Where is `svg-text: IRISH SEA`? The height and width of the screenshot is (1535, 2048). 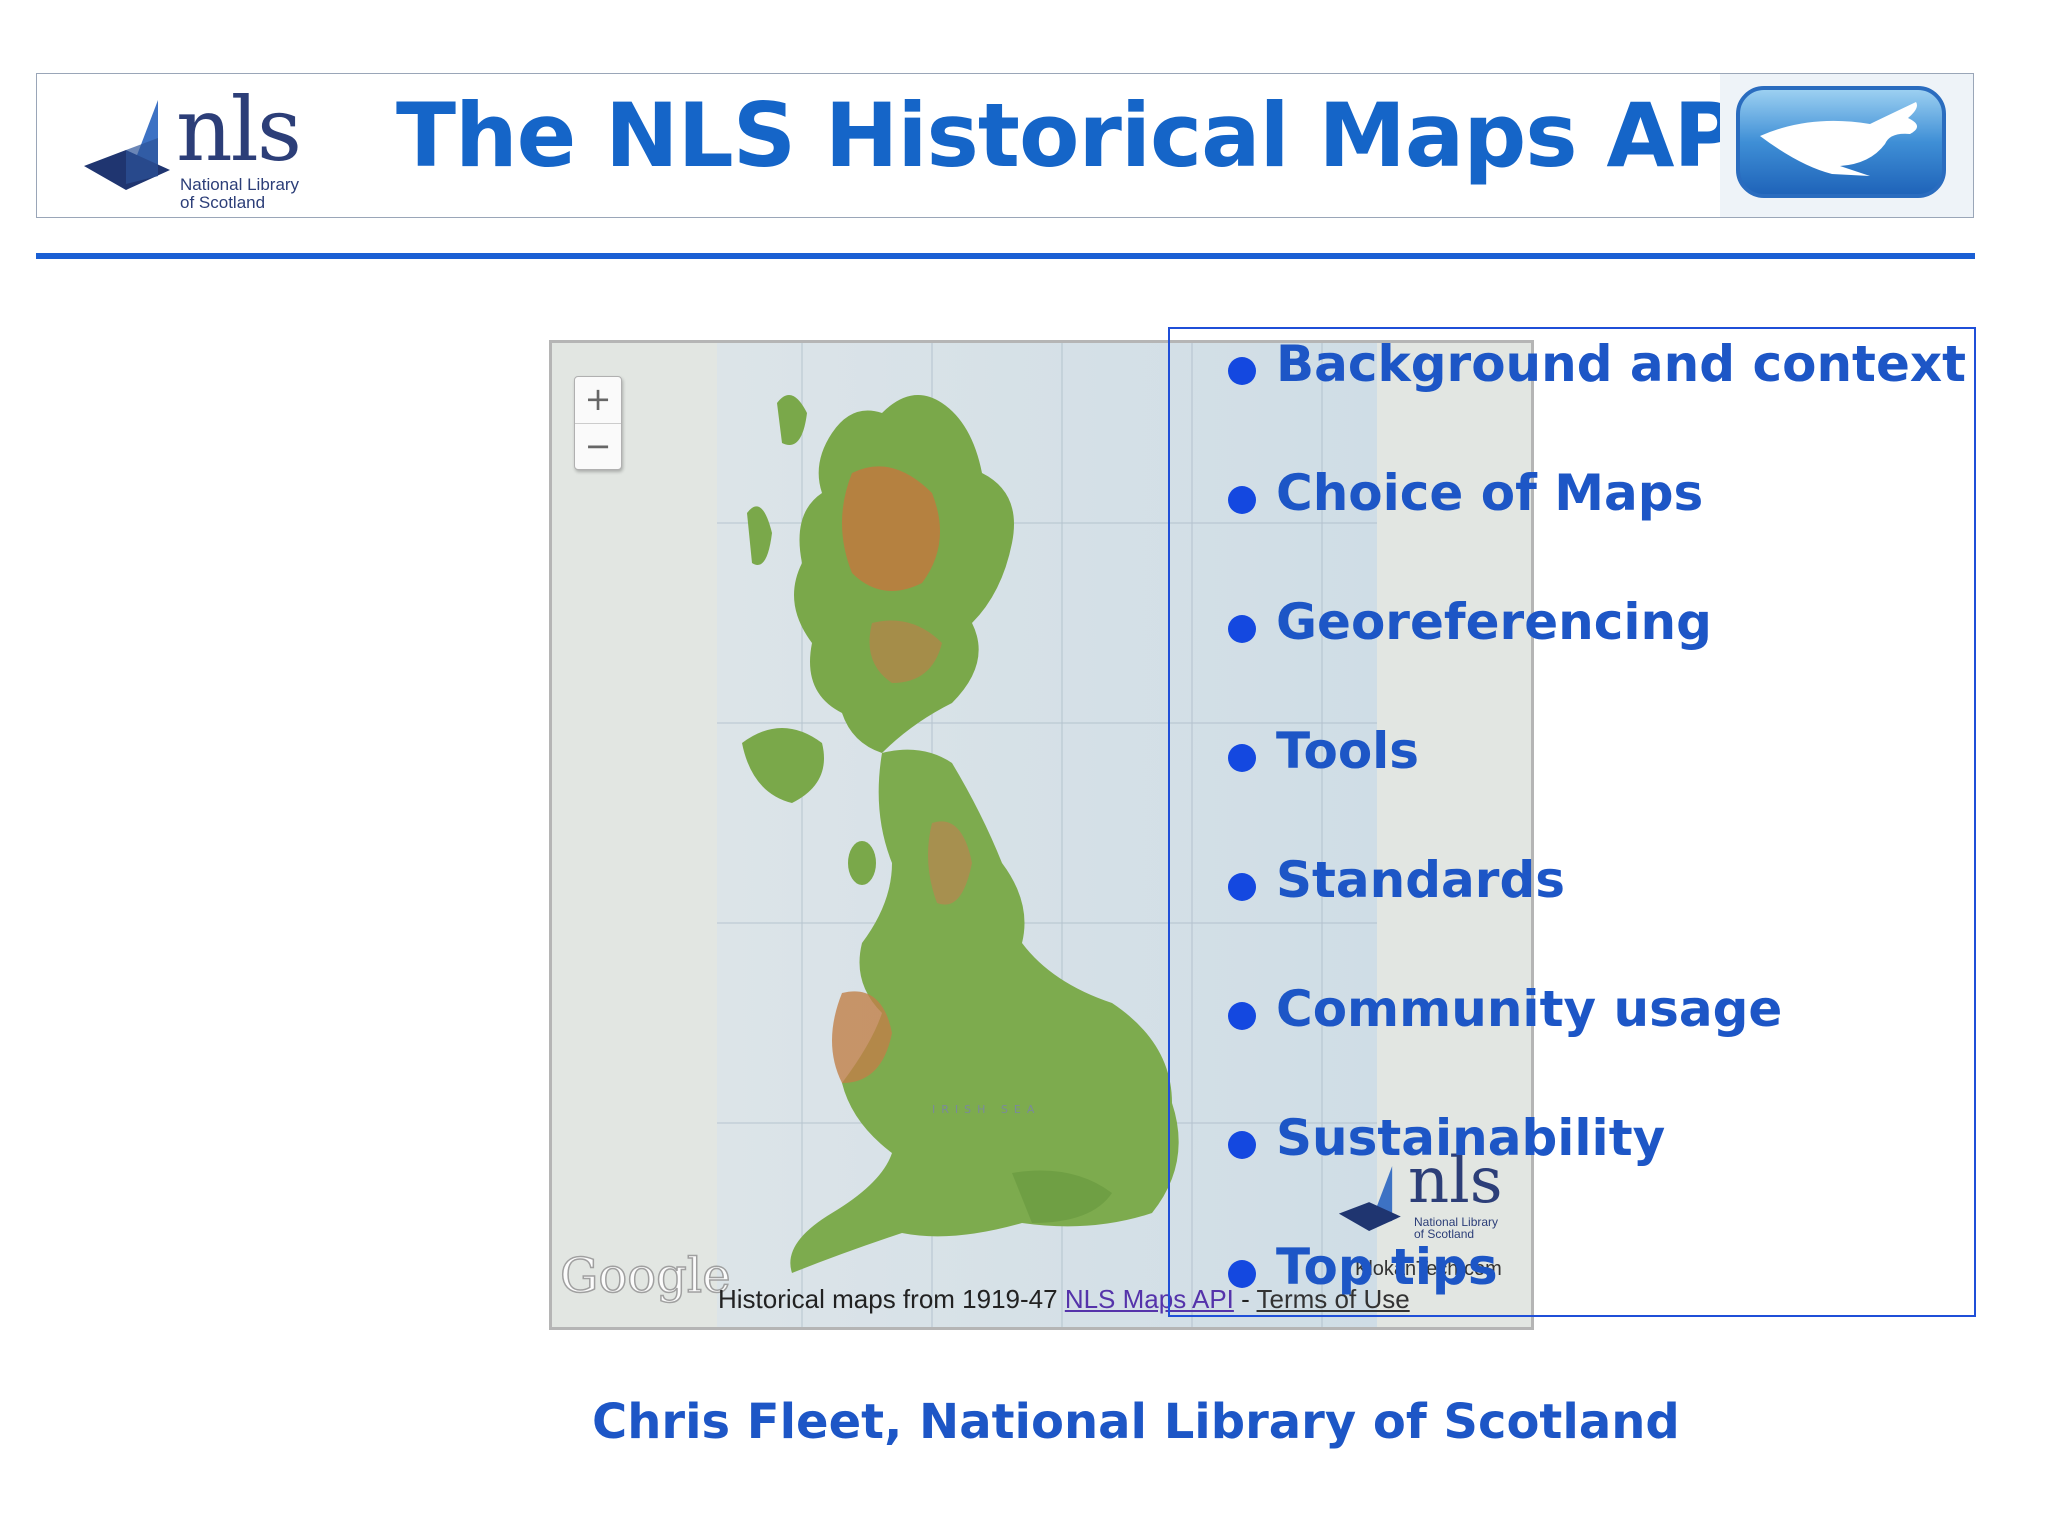 svg-text: IRISH SEA is located at coordinates (986, 1109).